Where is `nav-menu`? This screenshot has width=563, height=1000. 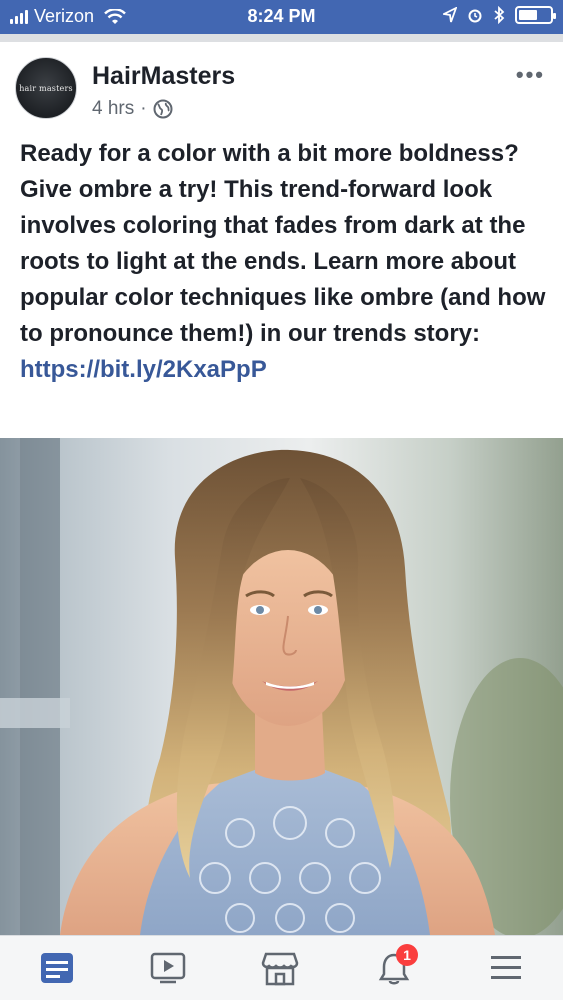
nav-menu is located at coordinates (506, 968).